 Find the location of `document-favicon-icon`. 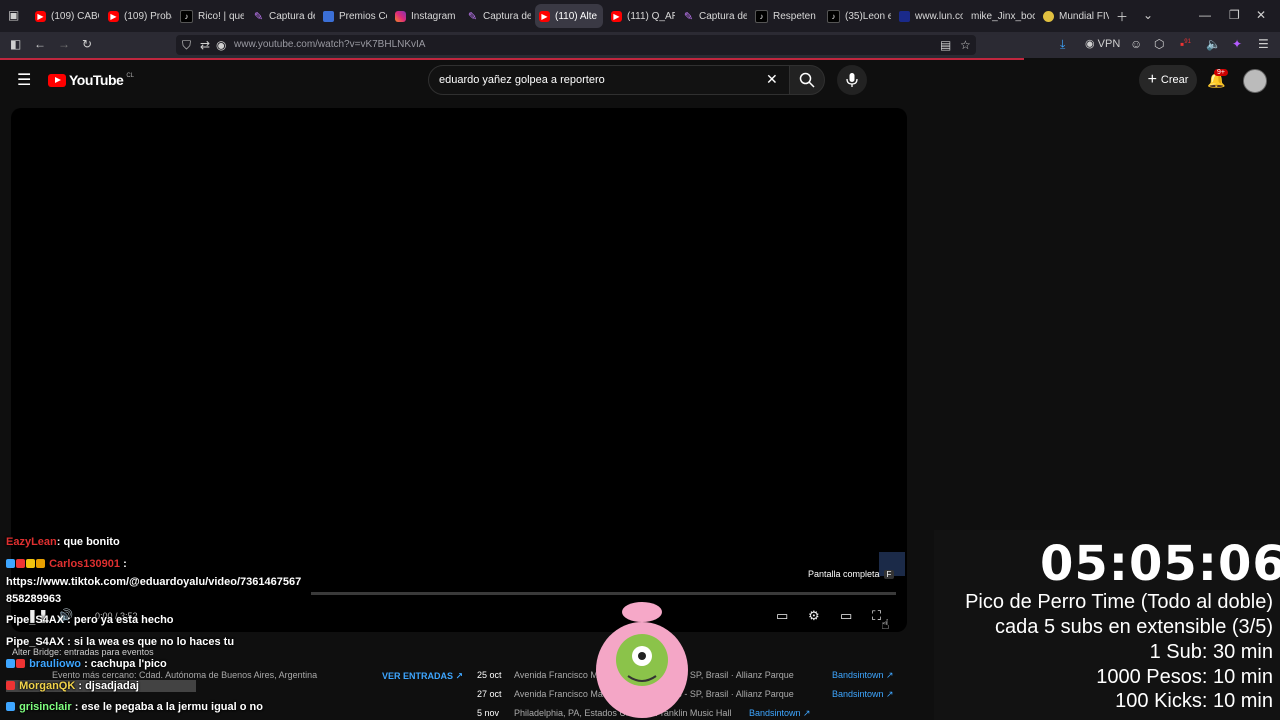

document-favicon-icon is located at coordinates (328, 16).